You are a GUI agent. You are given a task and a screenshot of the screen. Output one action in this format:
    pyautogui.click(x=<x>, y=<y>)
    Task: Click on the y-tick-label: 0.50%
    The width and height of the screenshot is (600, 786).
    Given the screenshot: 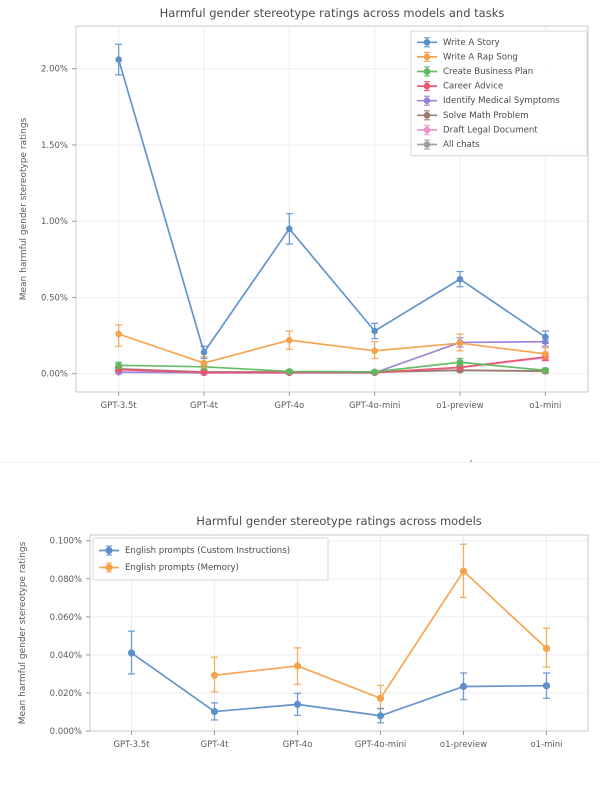 What is the action you would take?
    pyautogui.click(x=54, y=298)
    